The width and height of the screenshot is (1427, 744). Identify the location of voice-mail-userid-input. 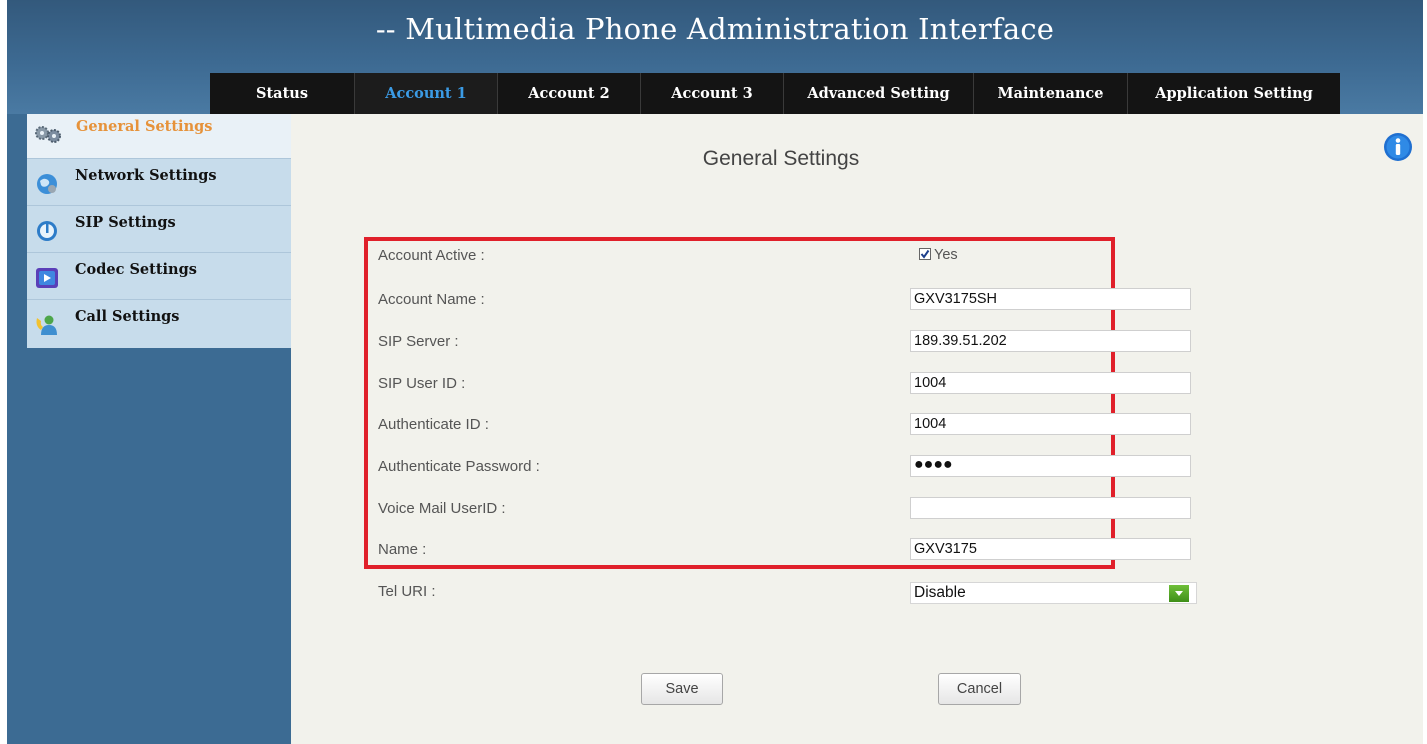
(1050, 508).